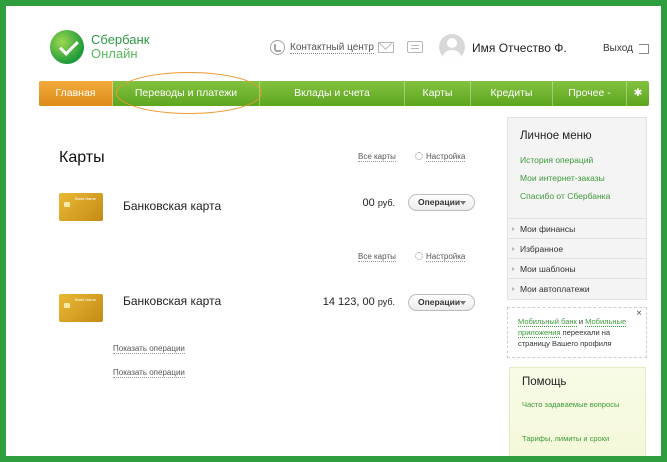  Describe the element at coordinates (577, 268) in the screenshot. I see `side-row-templates: Мои шаблоны` at that location.